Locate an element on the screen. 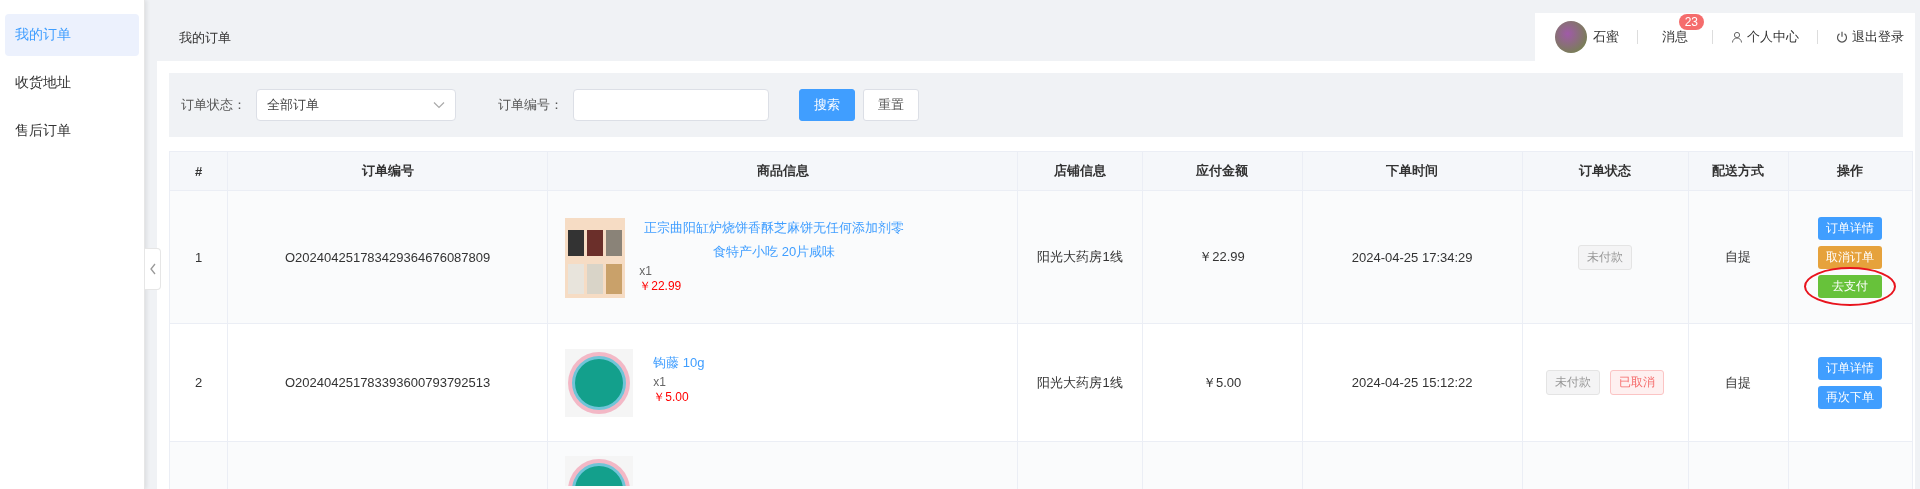 This screenshot has height=489, width=1920. avatar-photo-placeholder is located at coordinates (1571, 37).